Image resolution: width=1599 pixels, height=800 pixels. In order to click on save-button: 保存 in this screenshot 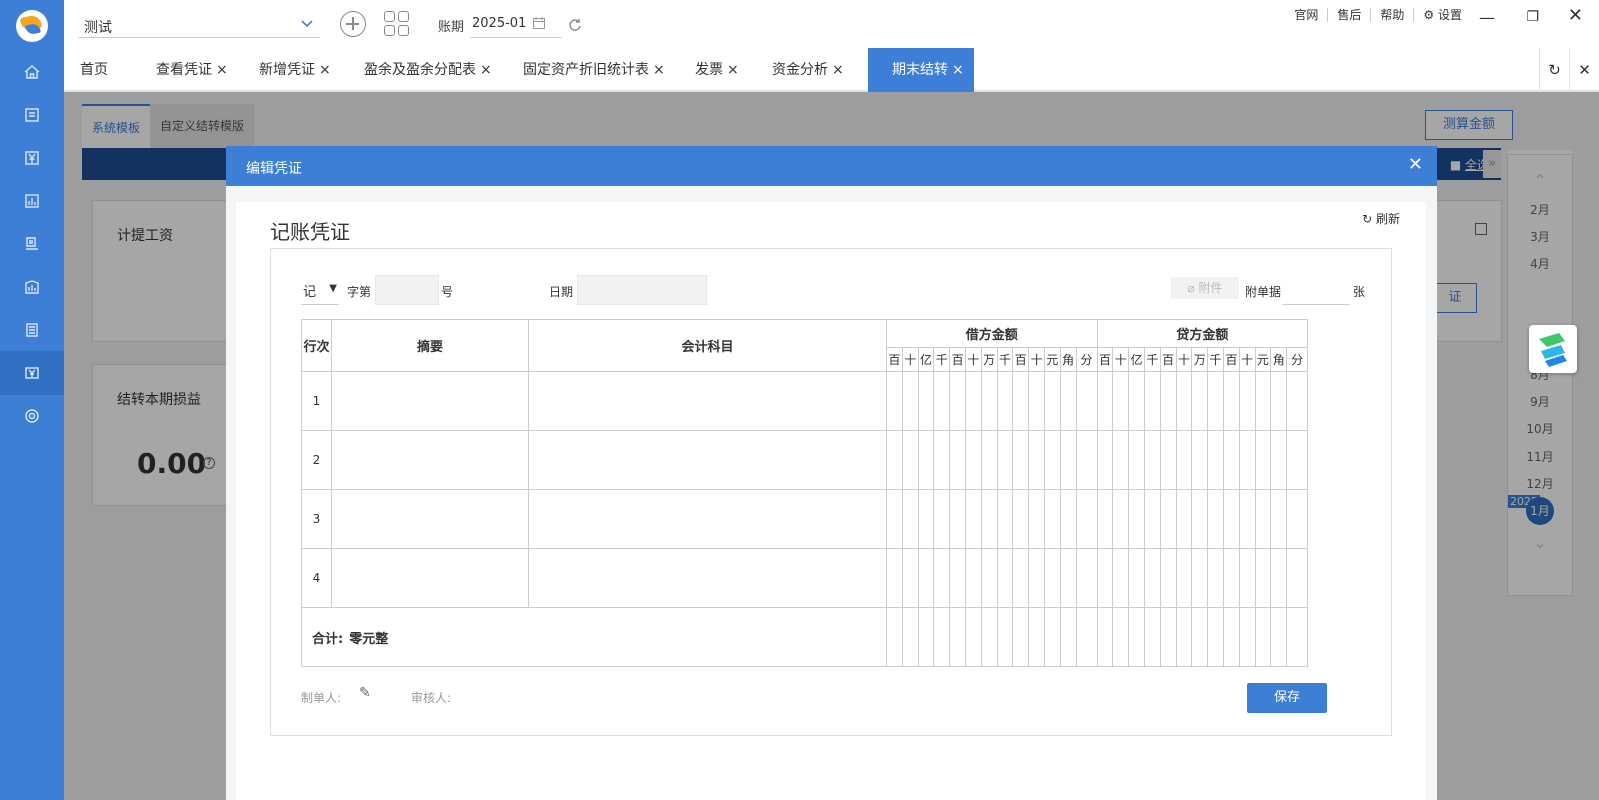, I will do `click(1287, 698)`.